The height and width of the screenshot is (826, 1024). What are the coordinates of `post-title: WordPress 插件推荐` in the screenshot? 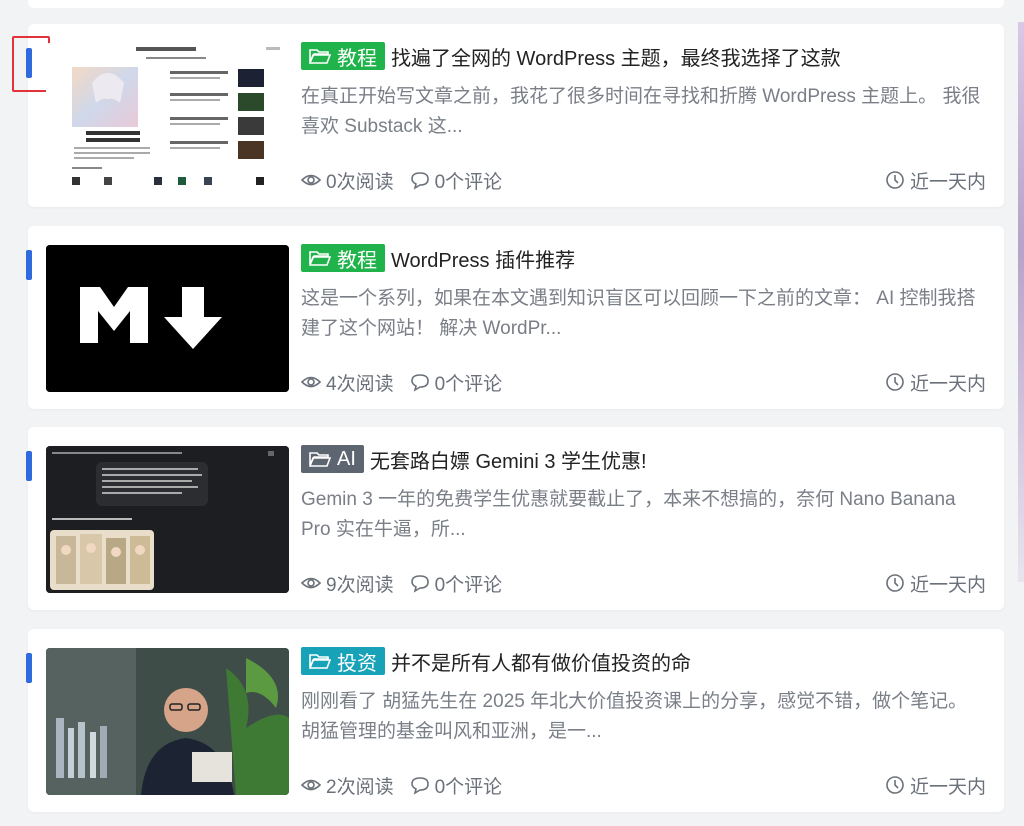 It's located at (483, 258).